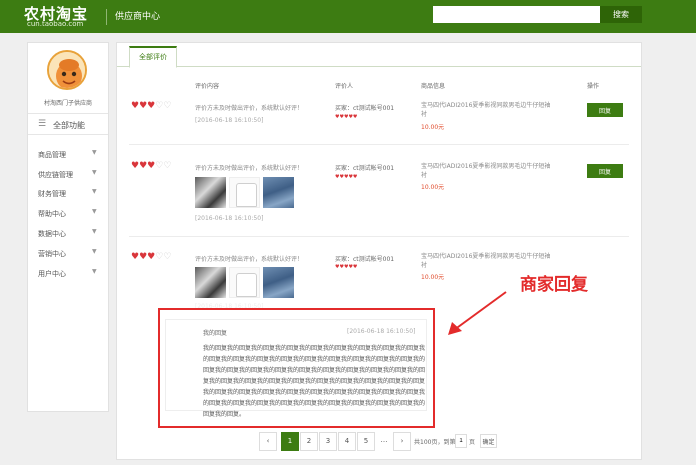  Describe the element at coordinates (290, 441) in the screenshot. I see `pagination-page-1: 1` at that location.